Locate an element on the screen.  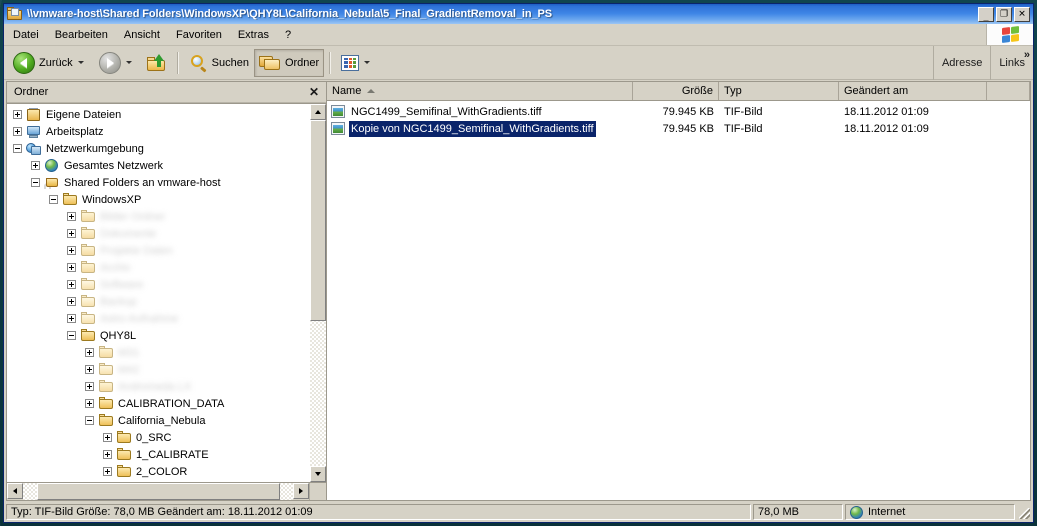
tree-item: Projekte Daten is located at coordinates (158, 250).